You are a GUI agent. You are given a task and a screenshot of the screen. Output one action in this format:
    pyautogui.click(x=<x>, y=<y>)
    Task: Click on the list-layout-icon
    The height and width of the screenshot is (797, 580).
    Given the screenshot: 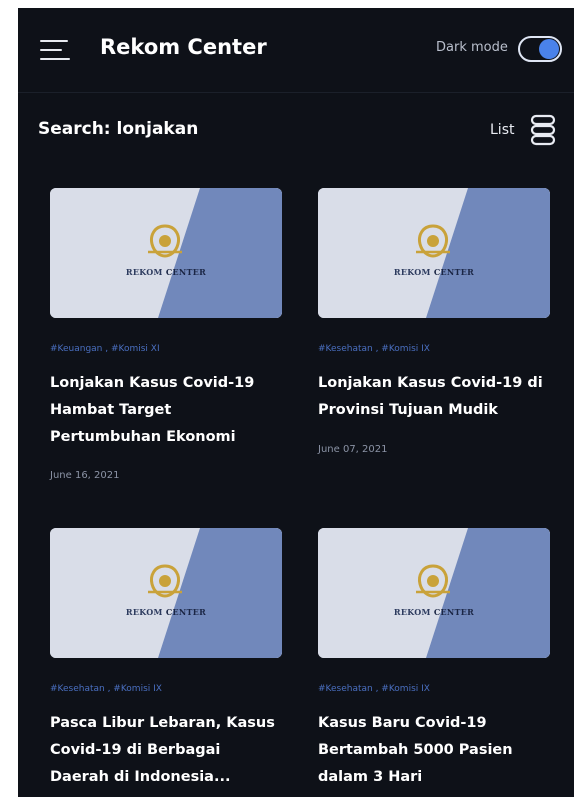 What is the action you would take?
    pyautogui.click(x=543, y=130)
    